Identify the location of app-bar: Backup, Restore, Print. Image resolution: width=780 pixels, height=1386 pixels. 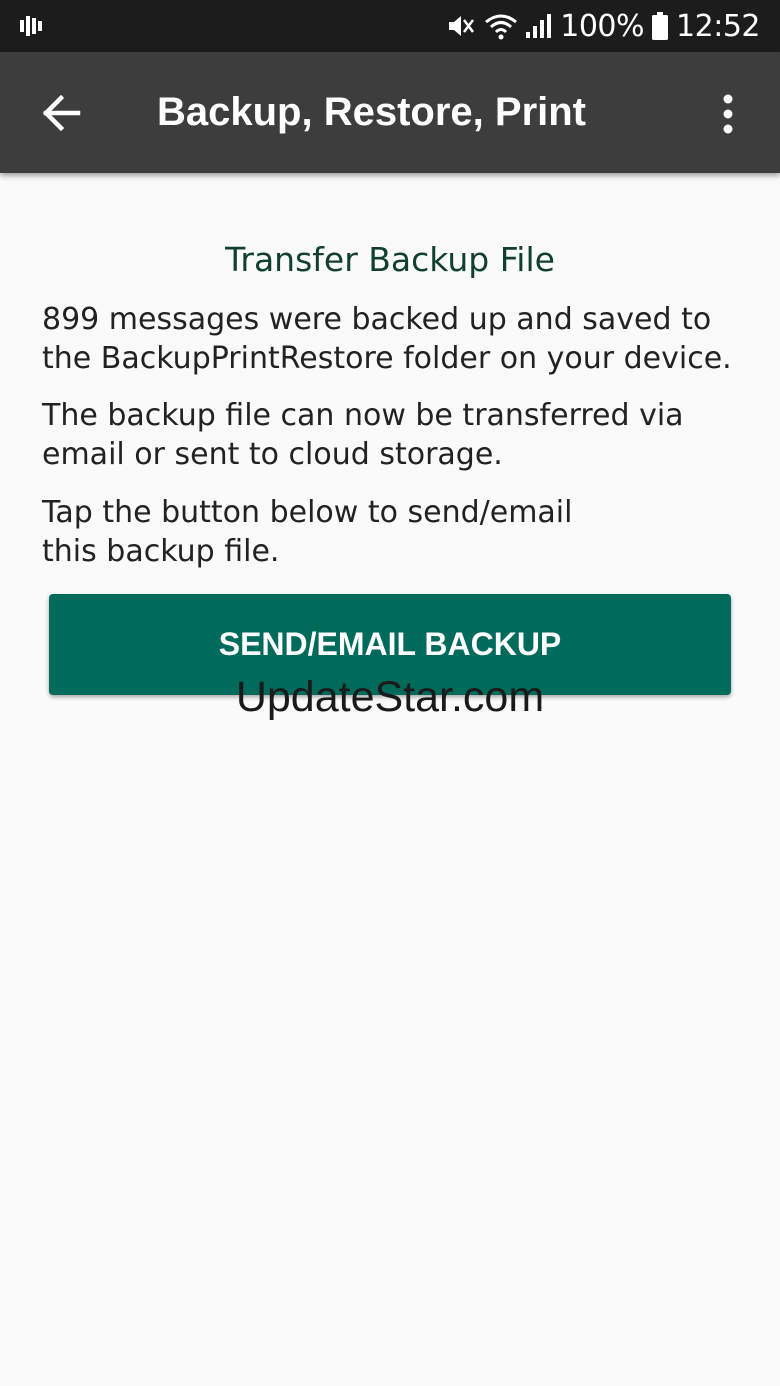
(390, 112).